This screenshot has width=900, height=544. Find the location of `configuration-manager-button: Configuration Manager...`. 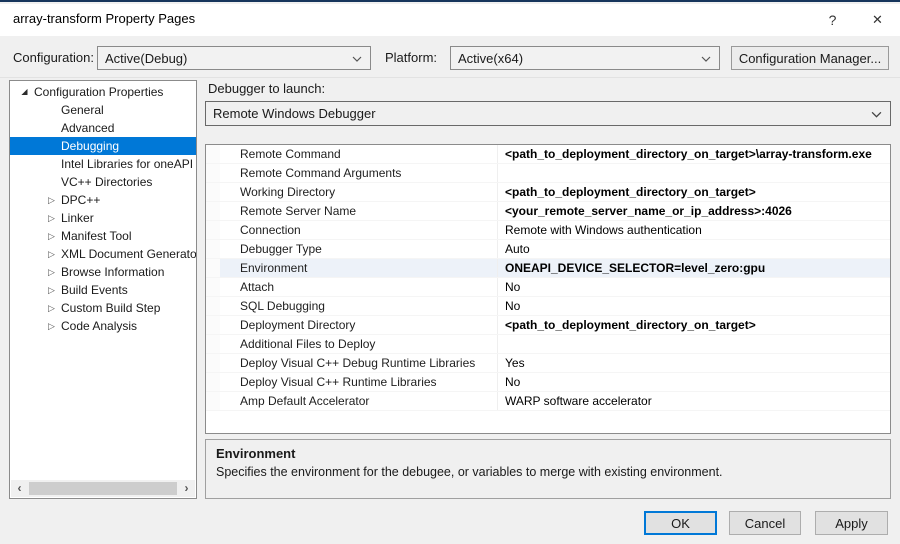

configuration-manager-button: Configuration Manager... is located at coordinates (810, 58).